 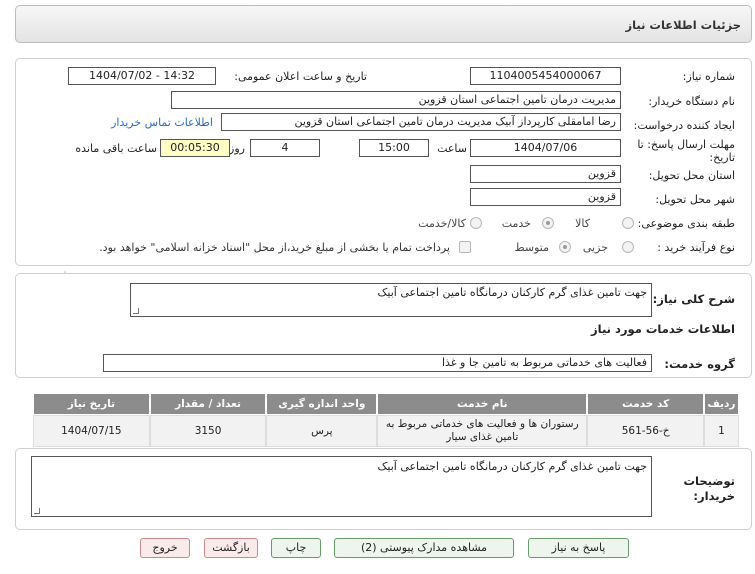 I want to click on print-button: چاپ, so click(x=296, y=548).